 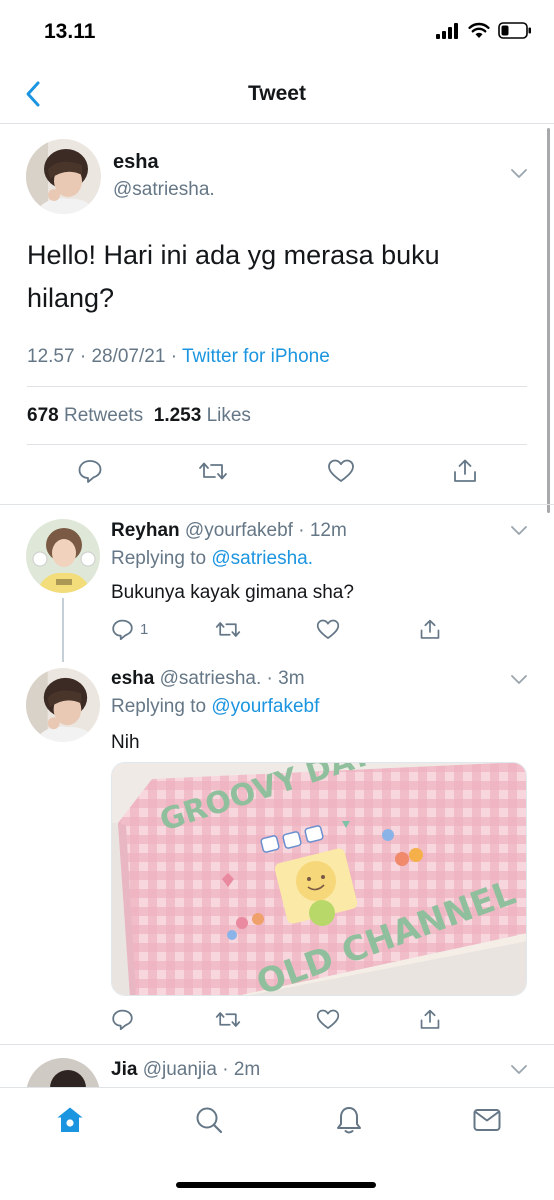 What do you see at coordinates (277, 473) in the screenshot?
I see `tweet-actions` at bounding box center [277, 473].